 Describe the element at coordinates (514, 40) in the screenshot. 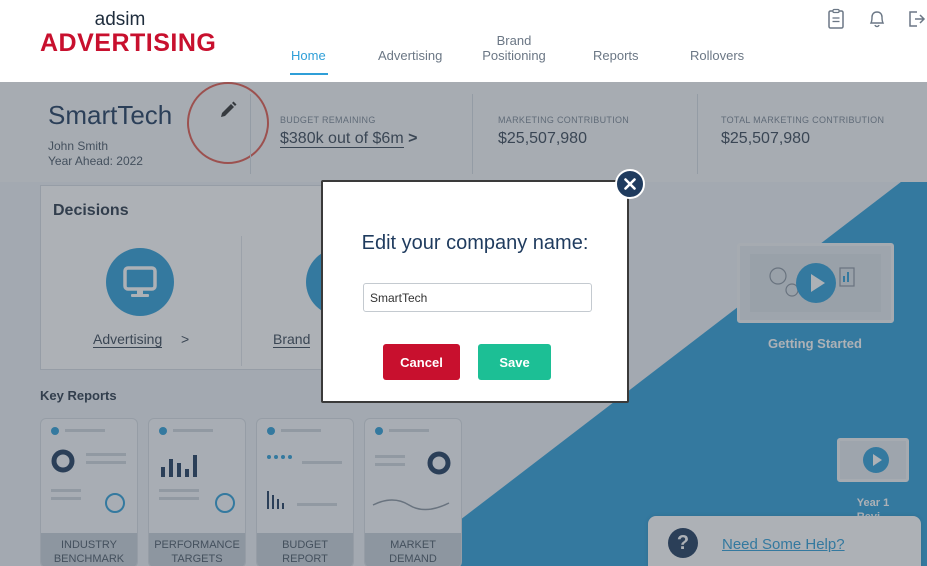

I see `nav-brand-line1: Brand` at that location.